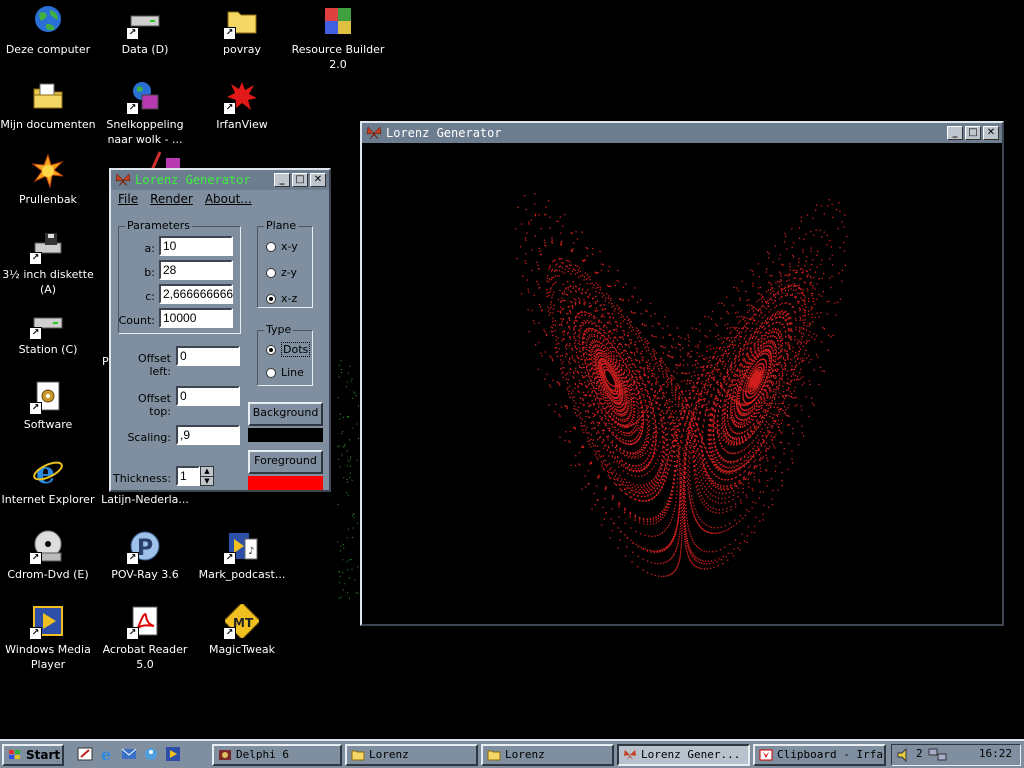 The width and height of the screenshot is (1024, 768). Describe the element at coordinates (48, 124) in the screenshot. I see `desktop-icon-label: Mijn documenten` at that location.